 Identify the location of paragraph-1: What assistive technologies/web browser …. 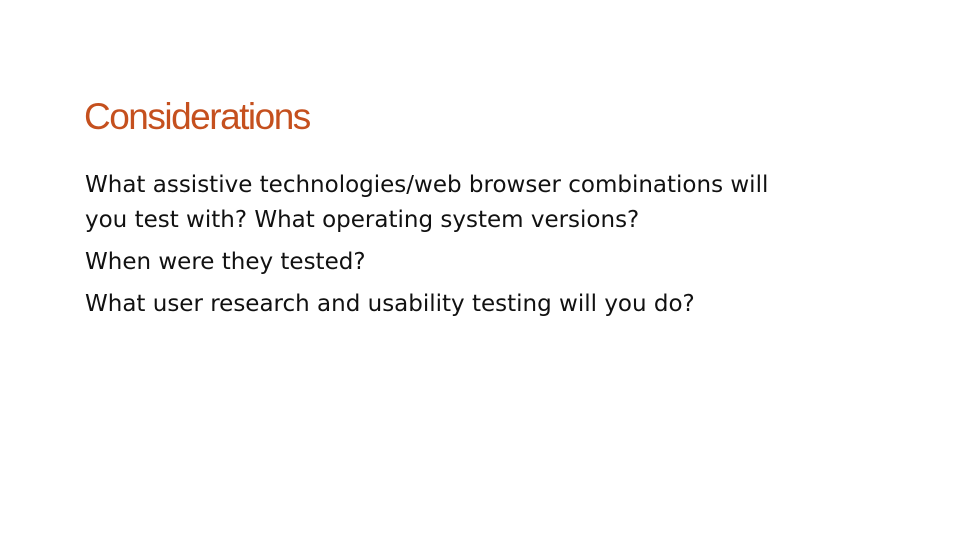
(427, 202).